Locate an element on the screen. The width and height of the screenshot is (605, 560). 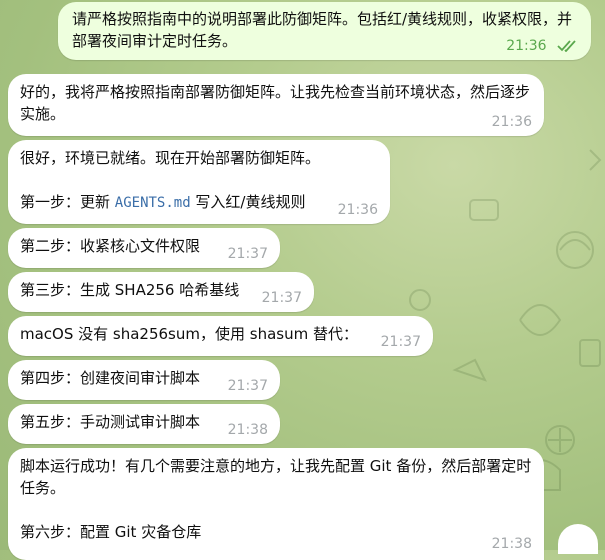
message-text: 第五步：手动测试审计脚本 is located at coordinates (110, 422).